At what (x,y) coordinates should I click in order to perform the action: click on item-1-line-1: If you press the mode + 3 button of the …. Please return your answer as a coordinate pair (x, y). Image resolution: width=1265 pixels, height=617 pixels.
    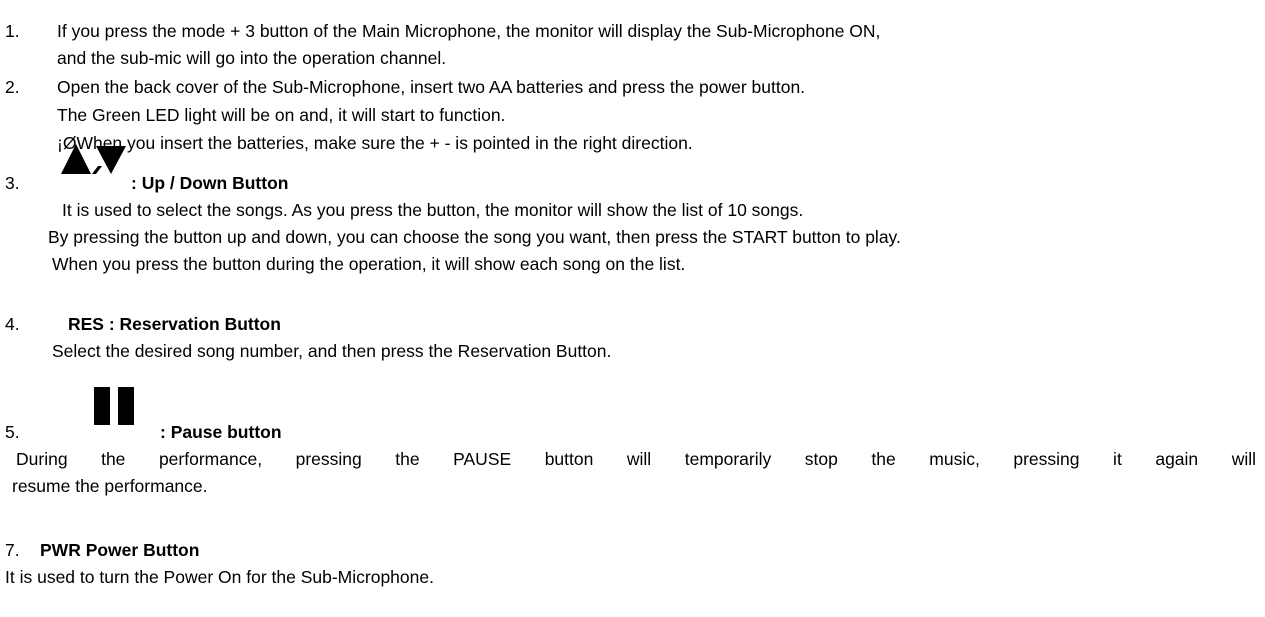
    Looking at the image, I should click on (469, 31).